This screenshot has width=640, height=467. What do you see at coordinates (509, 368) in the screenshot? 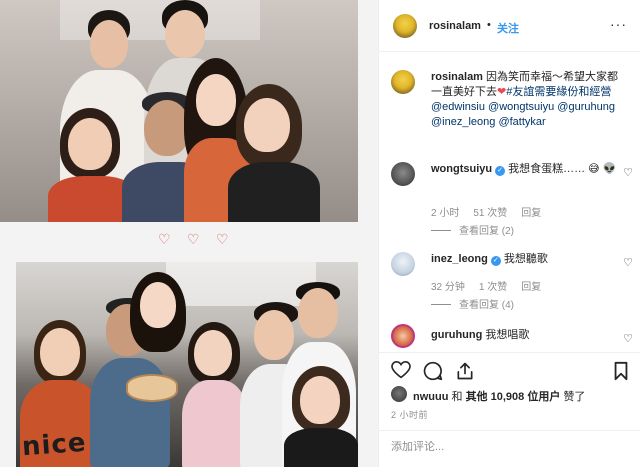
I see `action-bar` at bounding box center [509, 368].